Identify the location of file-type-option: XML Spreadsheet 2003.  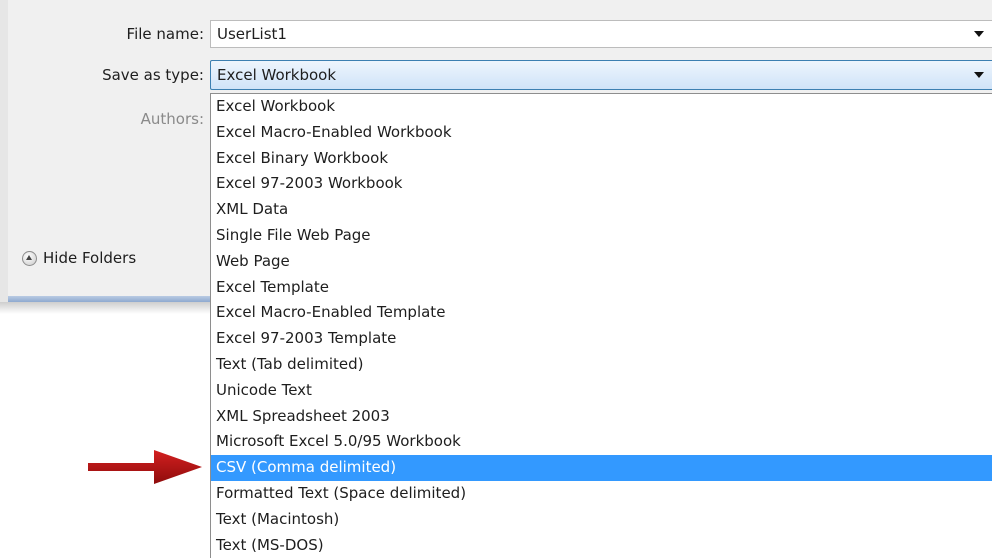
(601, 417).